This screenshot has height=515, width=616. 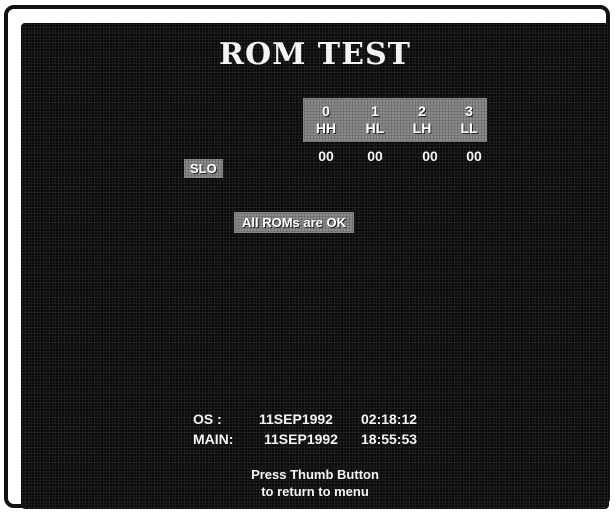 I want to click on return-instructions: Press Thumb Button to return to menu, so click(x=315, y=483).